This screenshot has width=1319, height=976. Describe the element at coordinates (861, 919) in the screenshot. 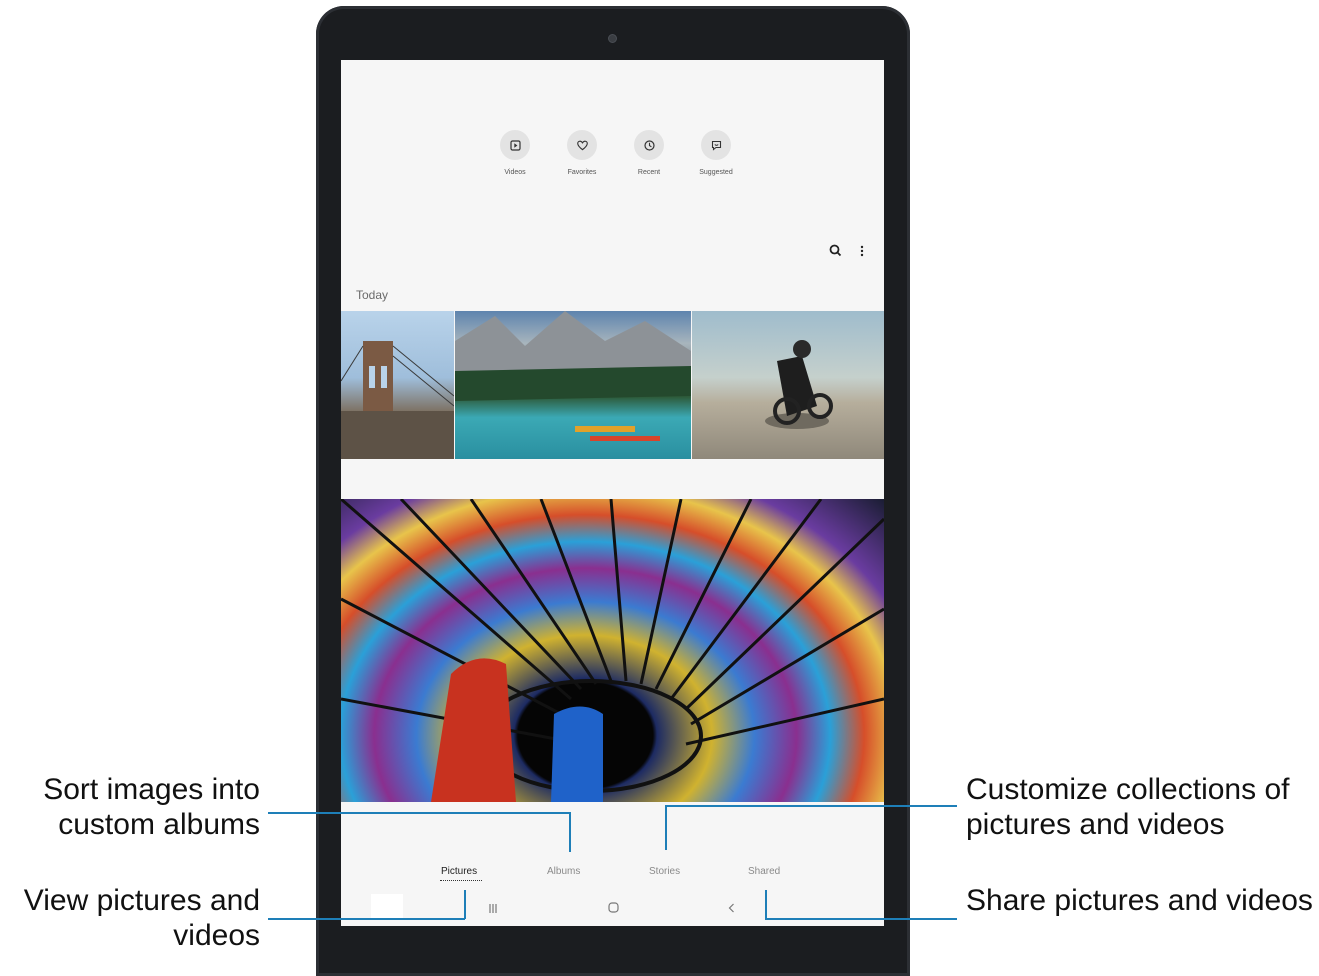

I see `callout-line-shared-h` at that location.